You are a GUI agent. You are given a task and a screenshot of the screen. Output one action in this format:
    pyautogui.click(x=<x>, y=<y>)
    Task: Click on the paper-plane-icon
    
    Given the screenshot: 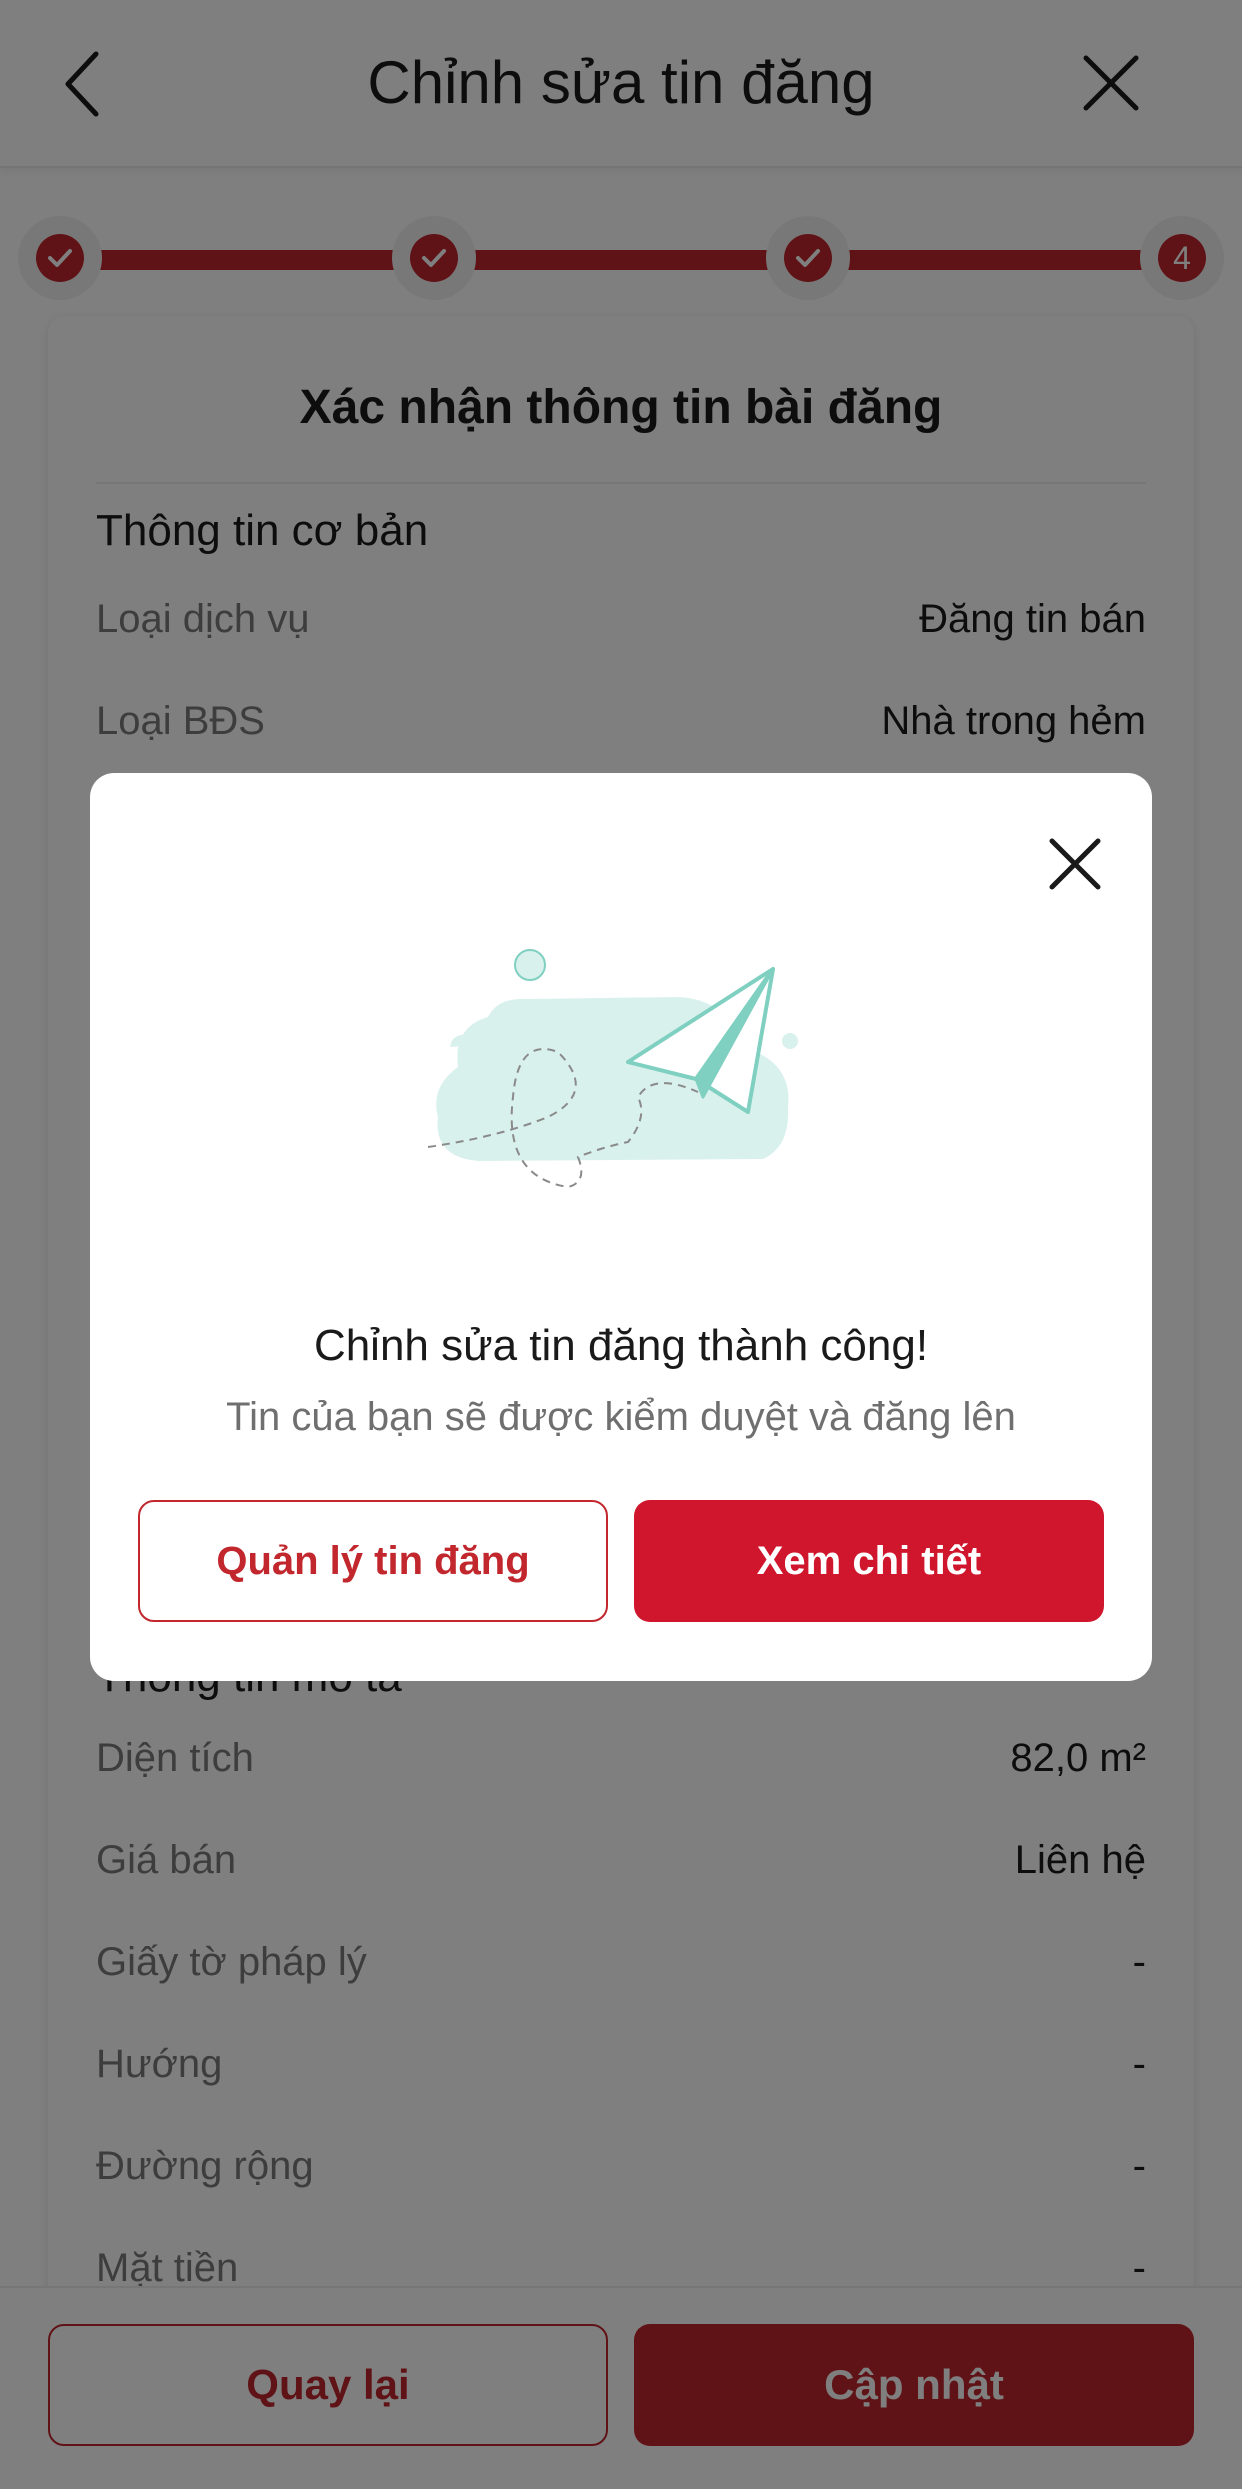 What is the action you would take?
    pyautogui.click(x=613, y=1069)
    